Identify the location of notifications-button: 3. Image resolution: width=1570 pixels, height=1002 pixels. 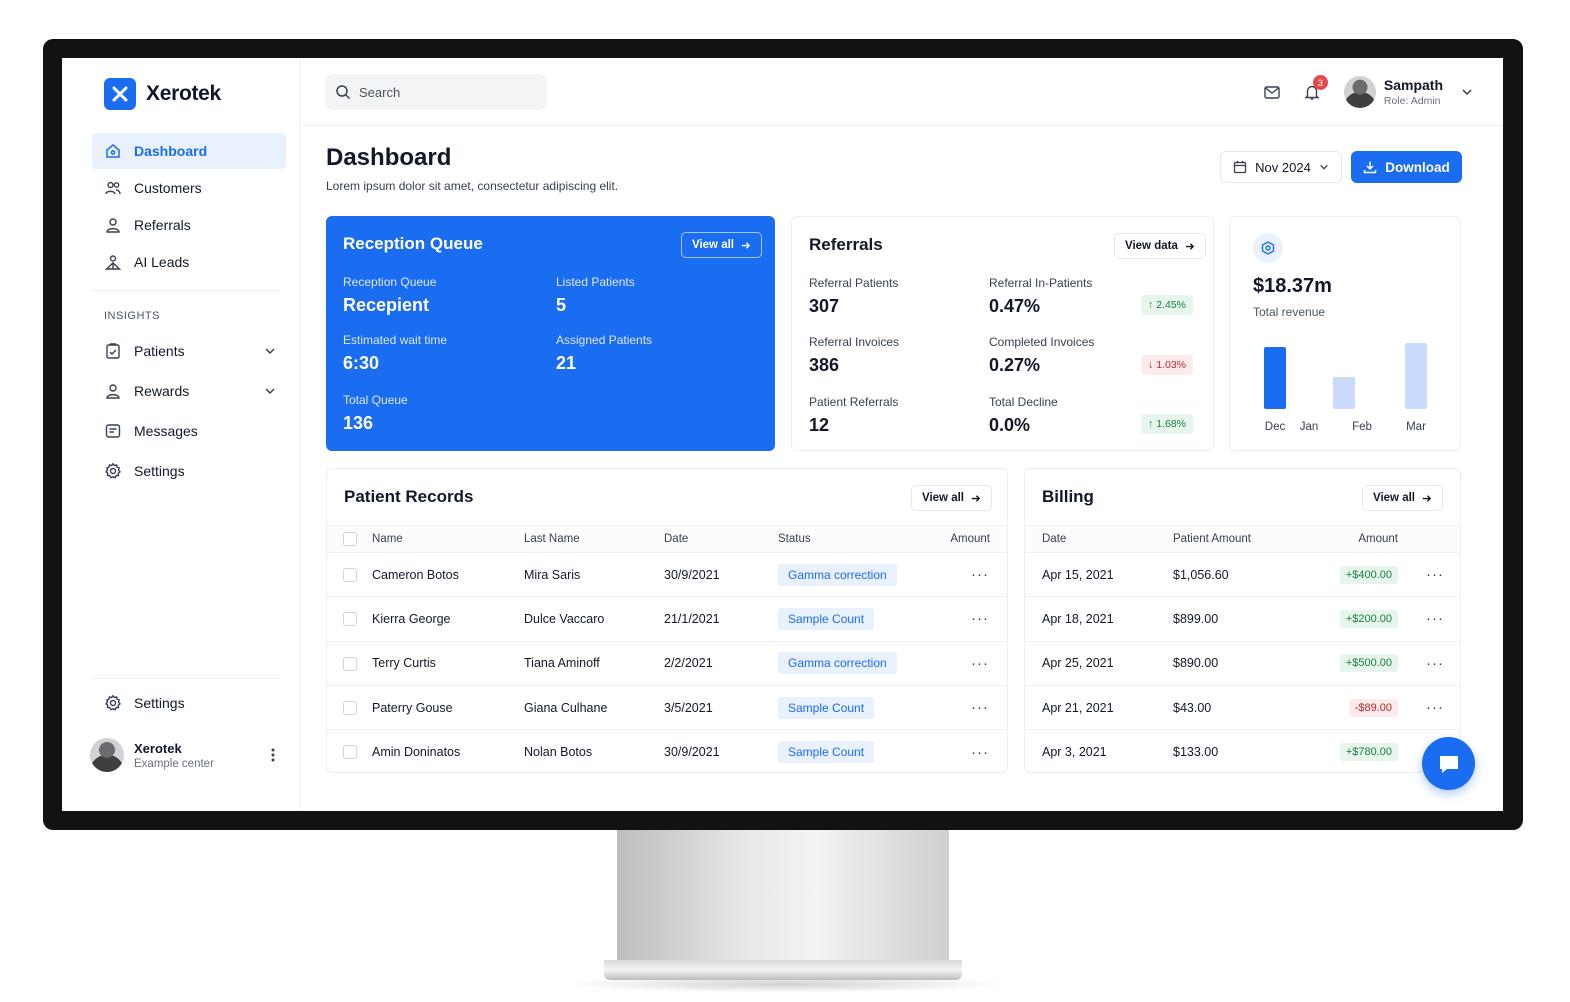
(1312, 92).